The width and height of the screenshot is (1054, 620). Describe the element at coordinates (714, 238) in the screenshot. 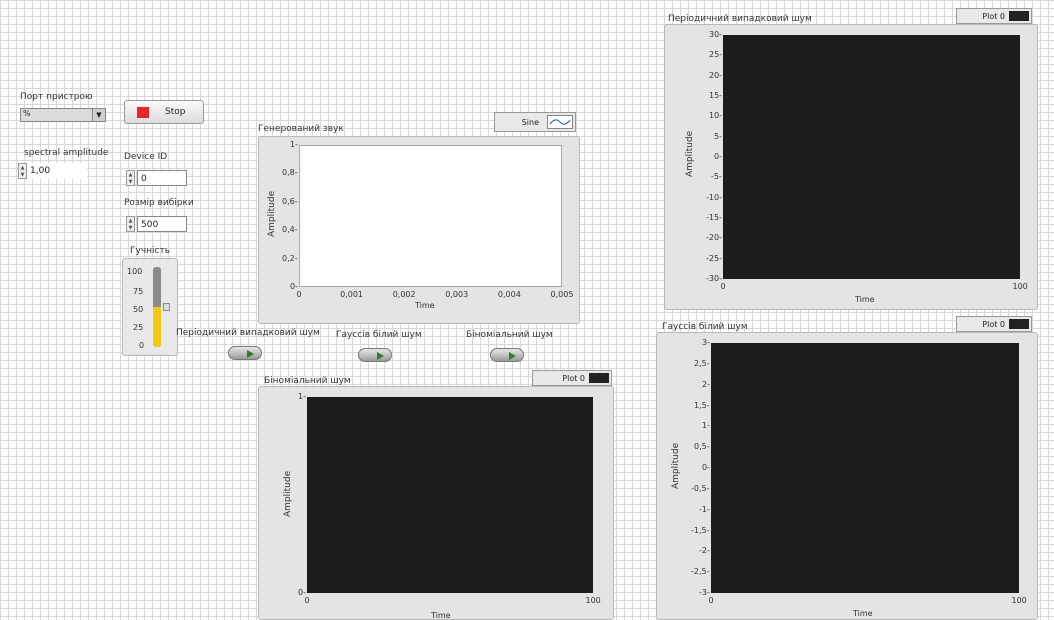

I see `periodic-noise-y-tick: -20-` at that location.